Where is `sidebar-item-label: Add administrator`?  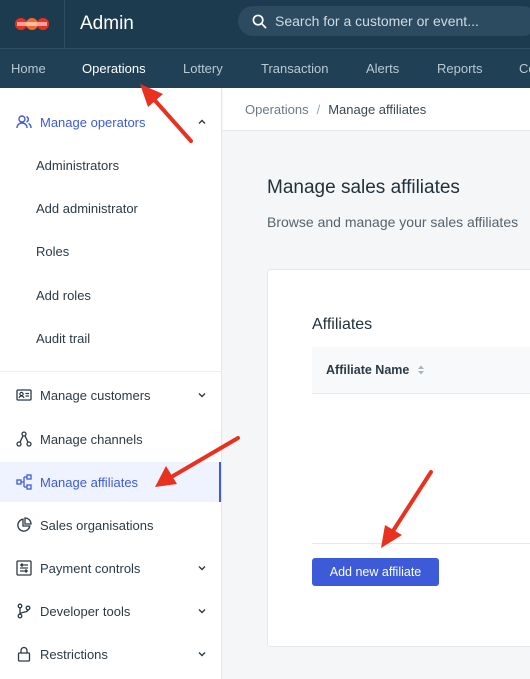
sidebar-item-label: Add administrator is located at coordinates (87, 208).